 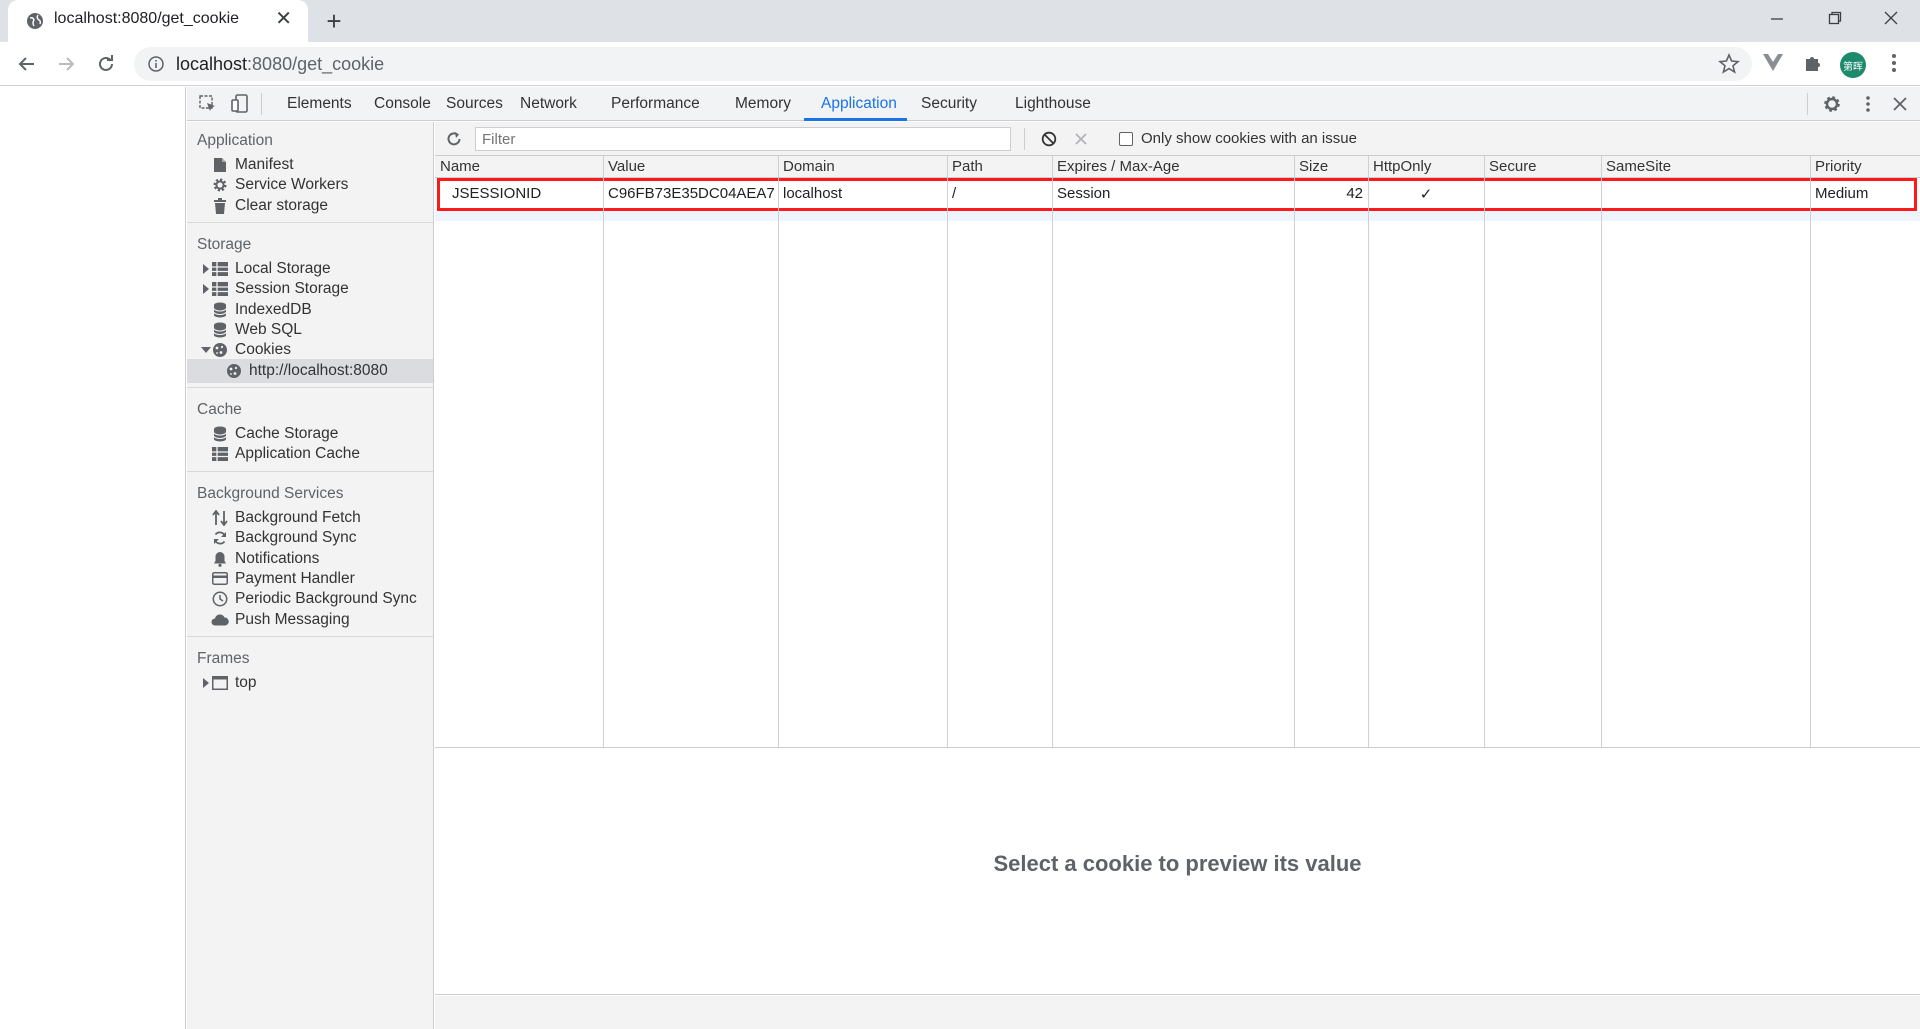 I want to click on sidebar-item-label: Cookies, so click(x=263, y=350).